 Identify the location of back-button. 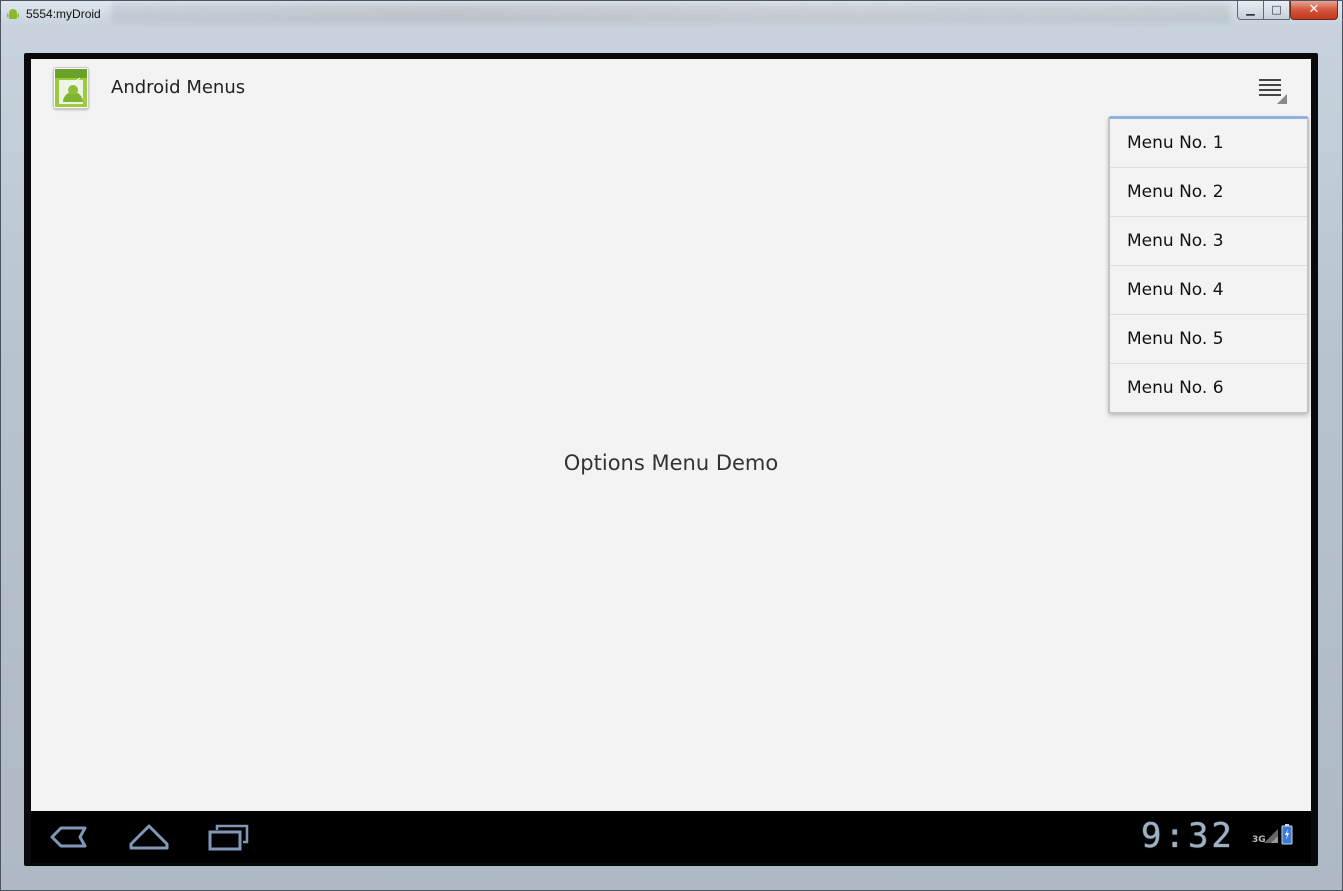
(69, 837).